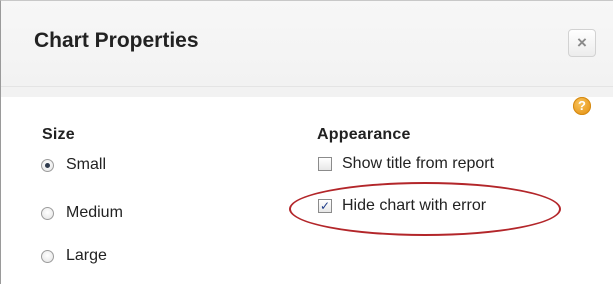 This screenshot has height=284, width=613. I want to click on close-icon: ×, so click(582, 43).